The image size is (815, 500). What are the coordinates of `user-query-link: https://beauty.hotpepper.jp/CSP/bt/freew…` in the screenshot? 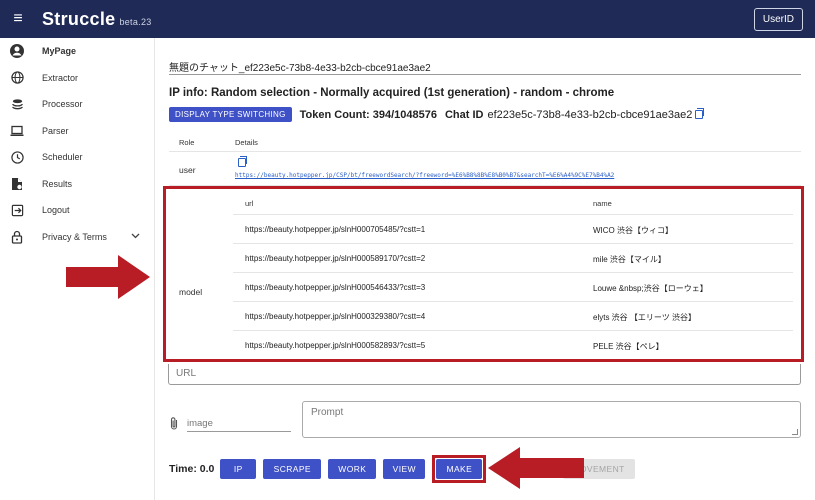 It's located at (424, 175).